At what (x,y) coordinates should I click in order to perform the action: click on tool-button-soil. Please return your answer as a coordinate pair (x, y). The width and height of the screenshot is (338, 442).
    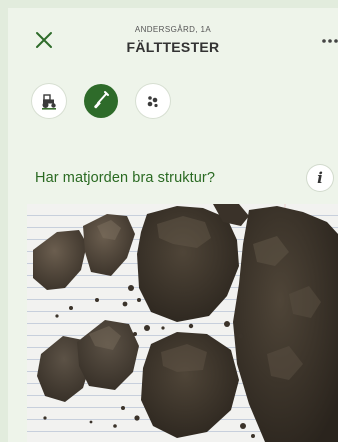
    Looking at the image, I should click on (153, 101).